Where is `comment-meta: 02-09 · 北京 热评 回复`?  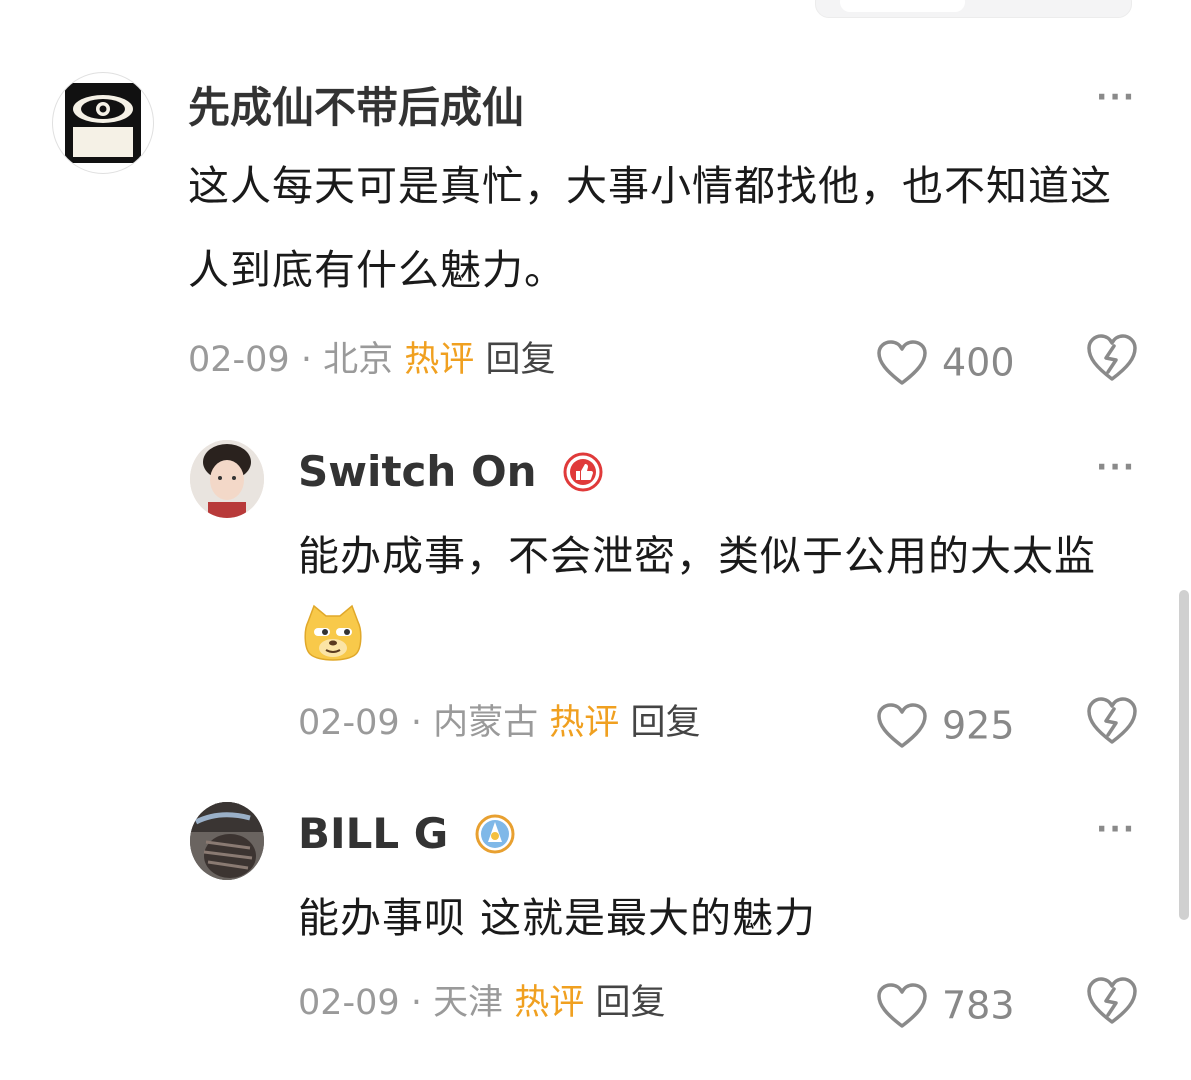
comment-meta: 02-09 · 北京 热评 回复 is located at coordinates (371, 360).